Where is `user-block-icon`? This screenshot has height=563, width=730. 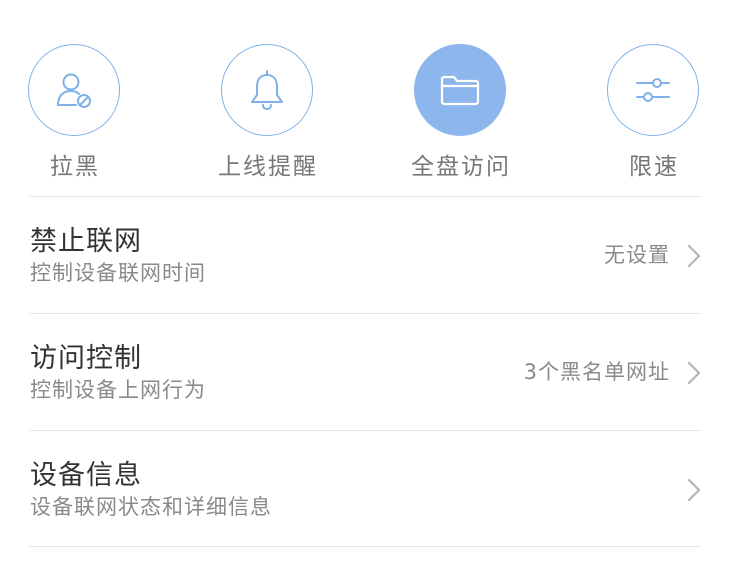
user-block-icon is located at coordinates (74, 90).